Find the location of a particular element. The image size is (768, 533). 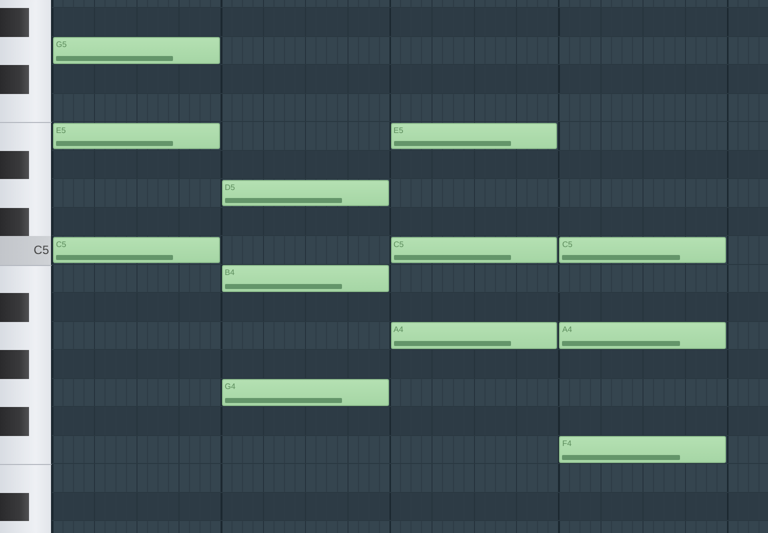

note-block: D5 is located at coordinates (305, 193).